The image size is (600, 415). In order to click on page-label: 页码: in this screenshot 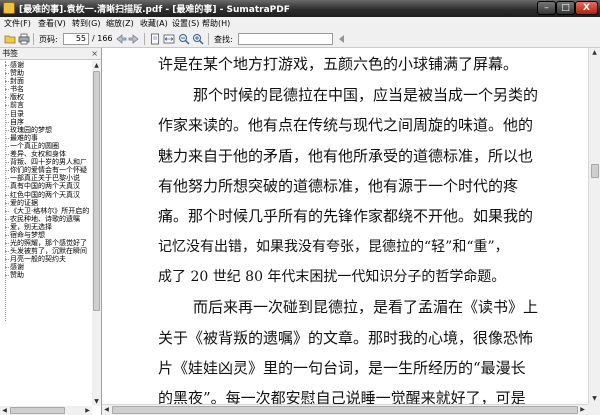, I will do `click(48, 39)`.